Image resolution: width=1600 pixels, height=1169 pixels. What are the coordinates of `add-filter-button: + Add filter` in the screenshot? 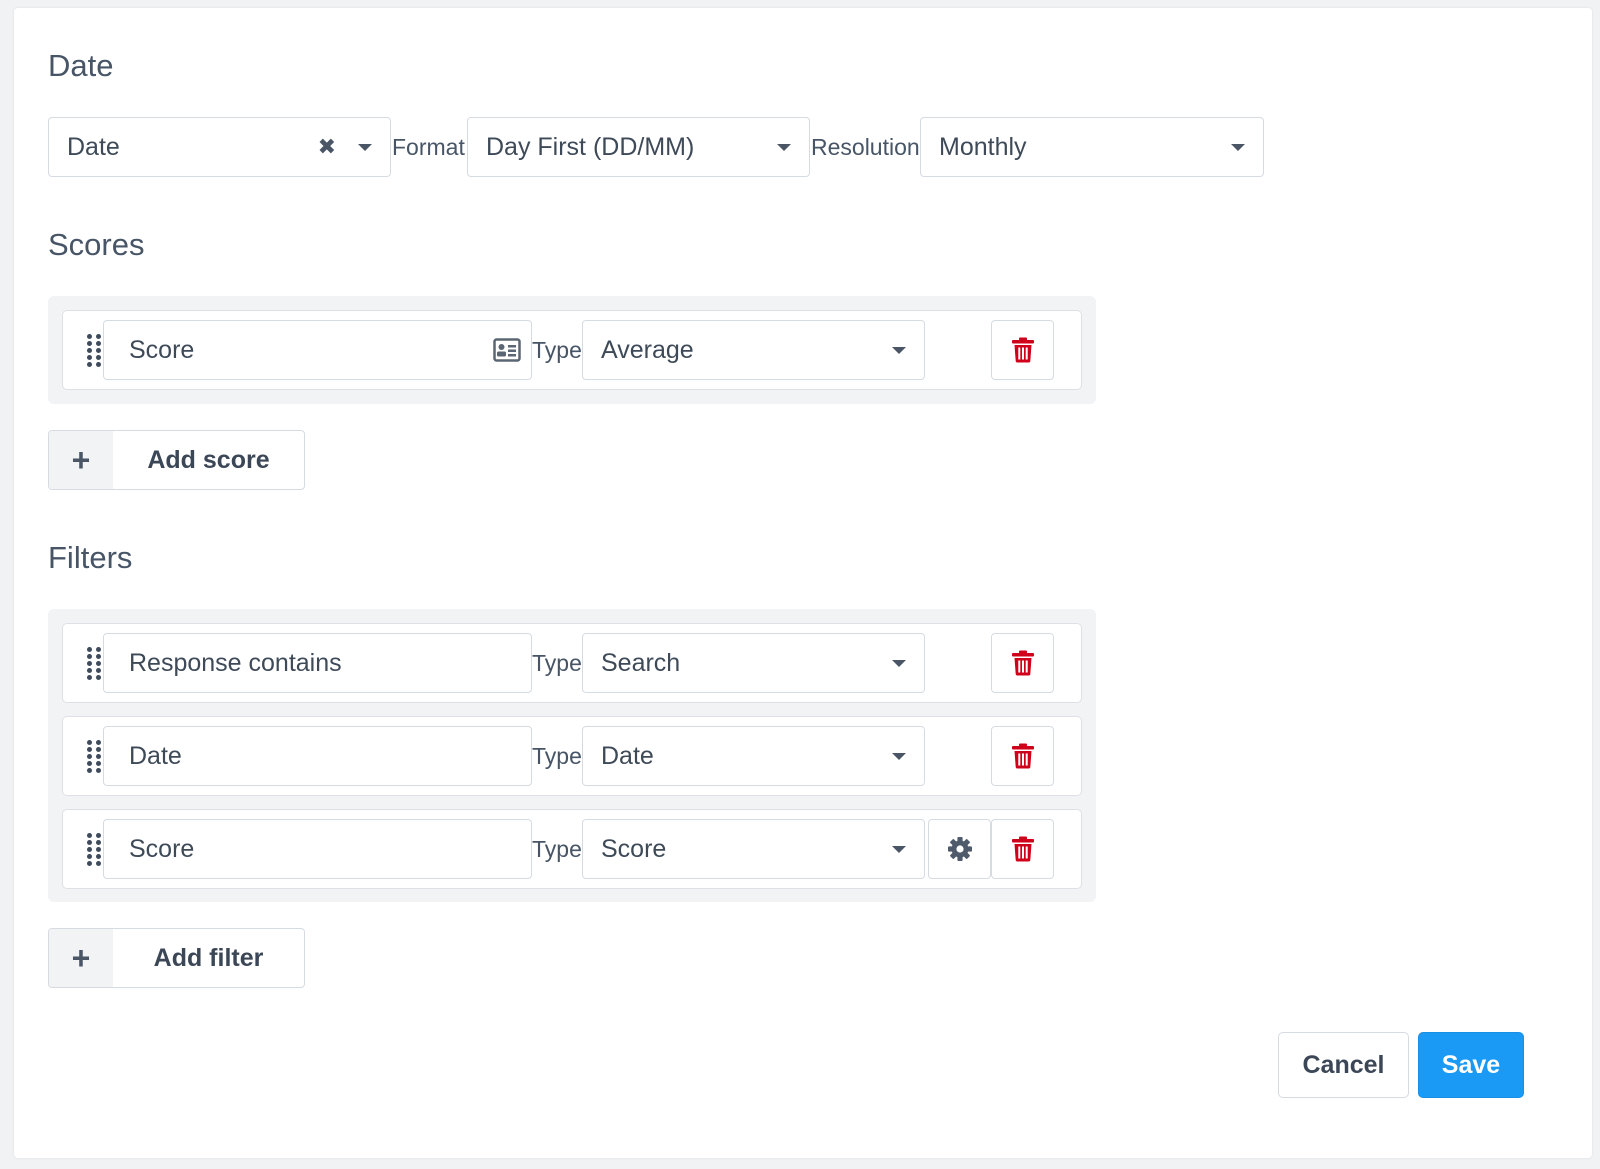 It's located at (176, 958).